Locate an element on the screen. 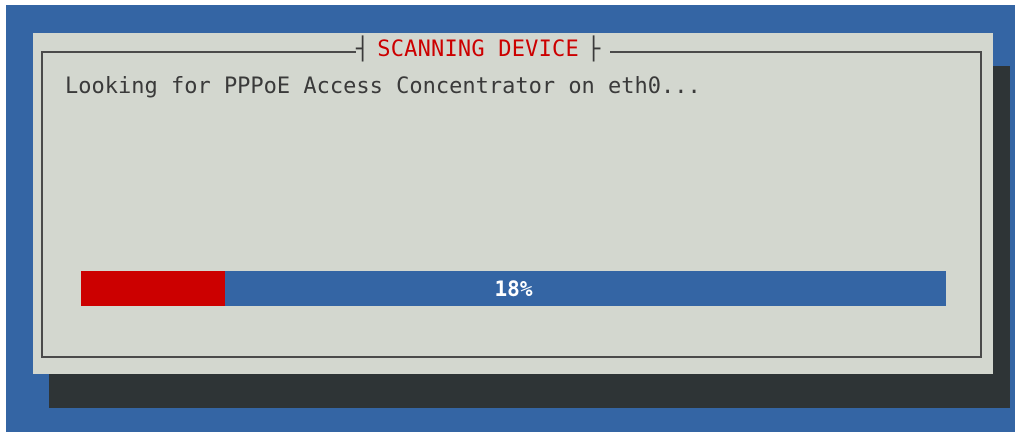 The width and height of the screenshot is (1021, 432). title-right-tee: ├ is located at coordinates (593, 49).